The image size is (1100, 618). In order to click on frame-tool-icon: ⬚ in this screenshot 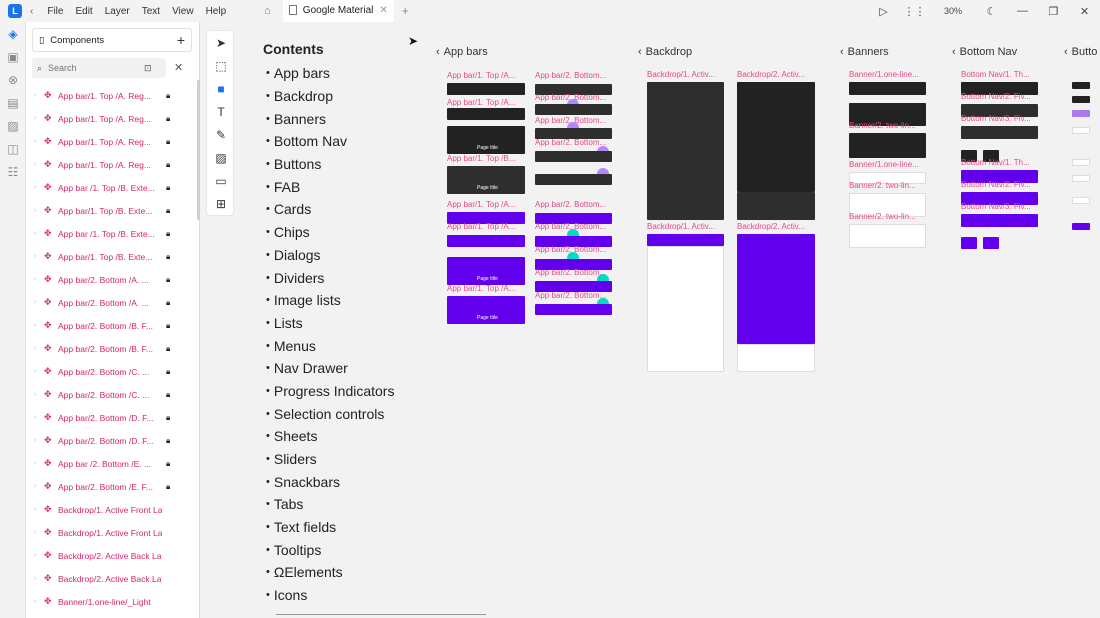, I will do `click(221, 65)`.